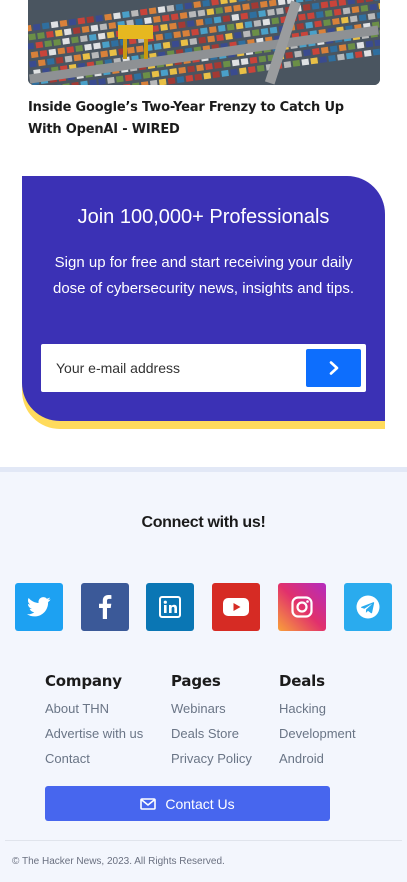  Describe the element at coordinates (204, 42) in the screenshot. I see `article-image` at that location.